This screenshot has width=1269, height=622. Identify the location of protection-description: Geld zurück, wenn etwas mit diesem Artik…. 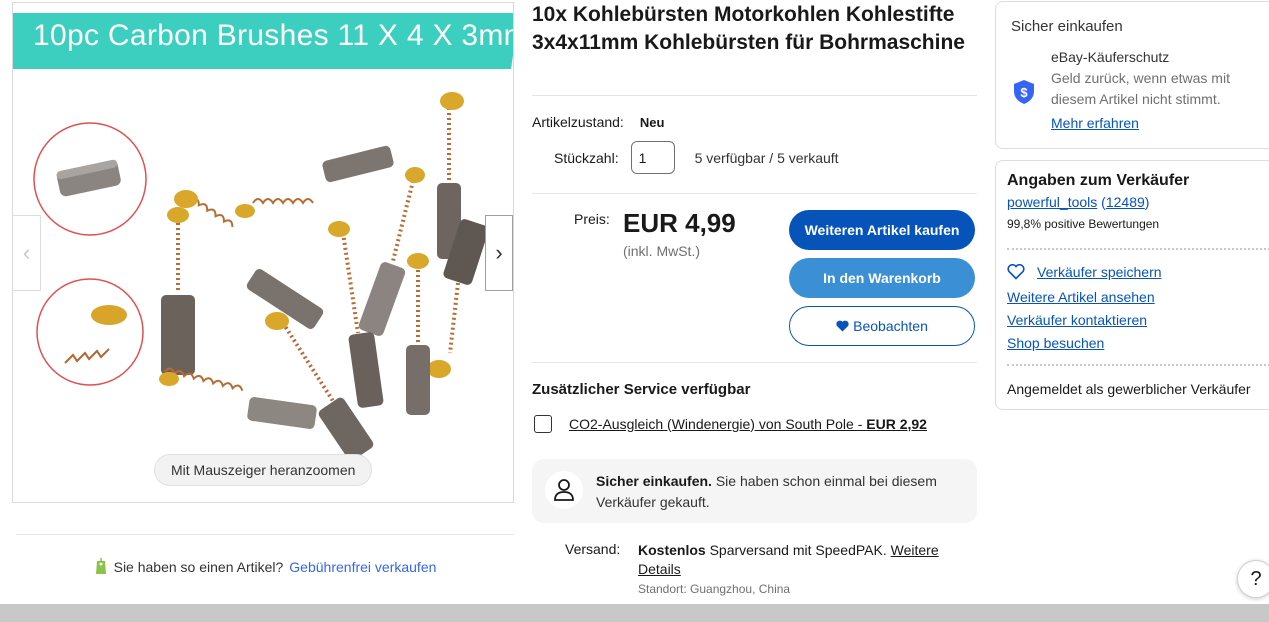
(1140, 88).